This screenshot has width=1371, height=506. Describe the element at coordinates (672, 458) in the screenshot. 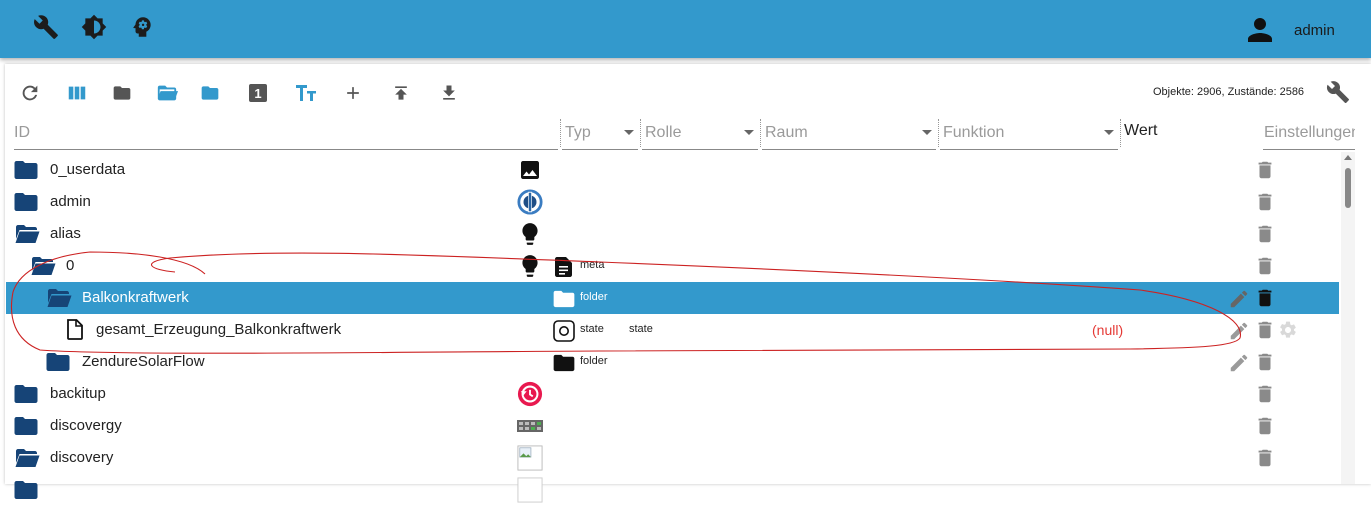

I see `table-row: discovery` at that location.